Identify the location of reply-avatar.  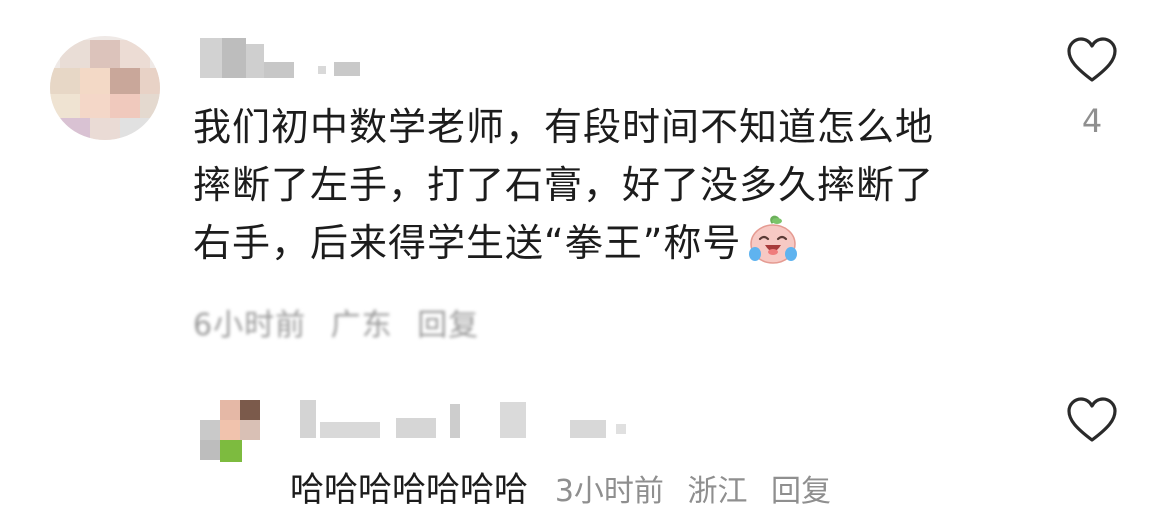
(231, 431).